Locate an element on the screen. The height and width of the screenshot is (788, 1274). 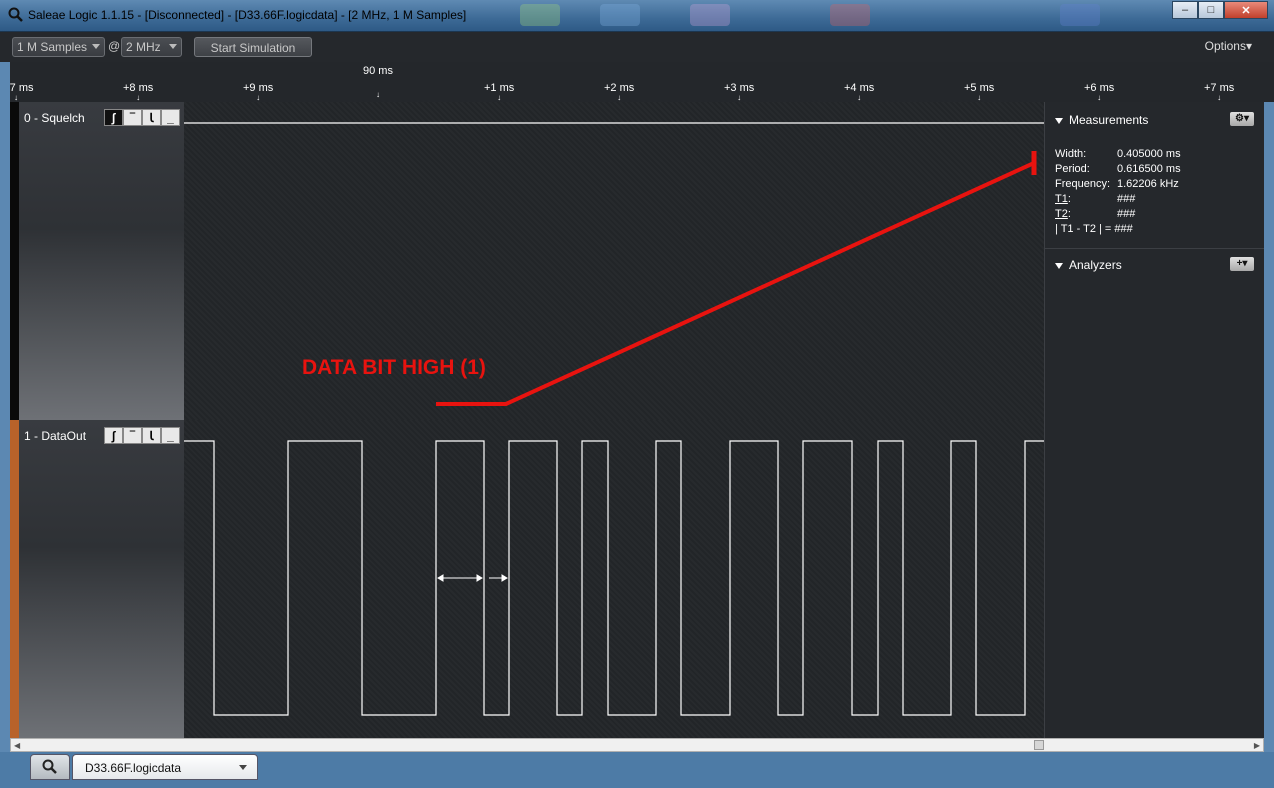
measurement-key: | T1 - T2 | = is located at coordinates (1083, 229).